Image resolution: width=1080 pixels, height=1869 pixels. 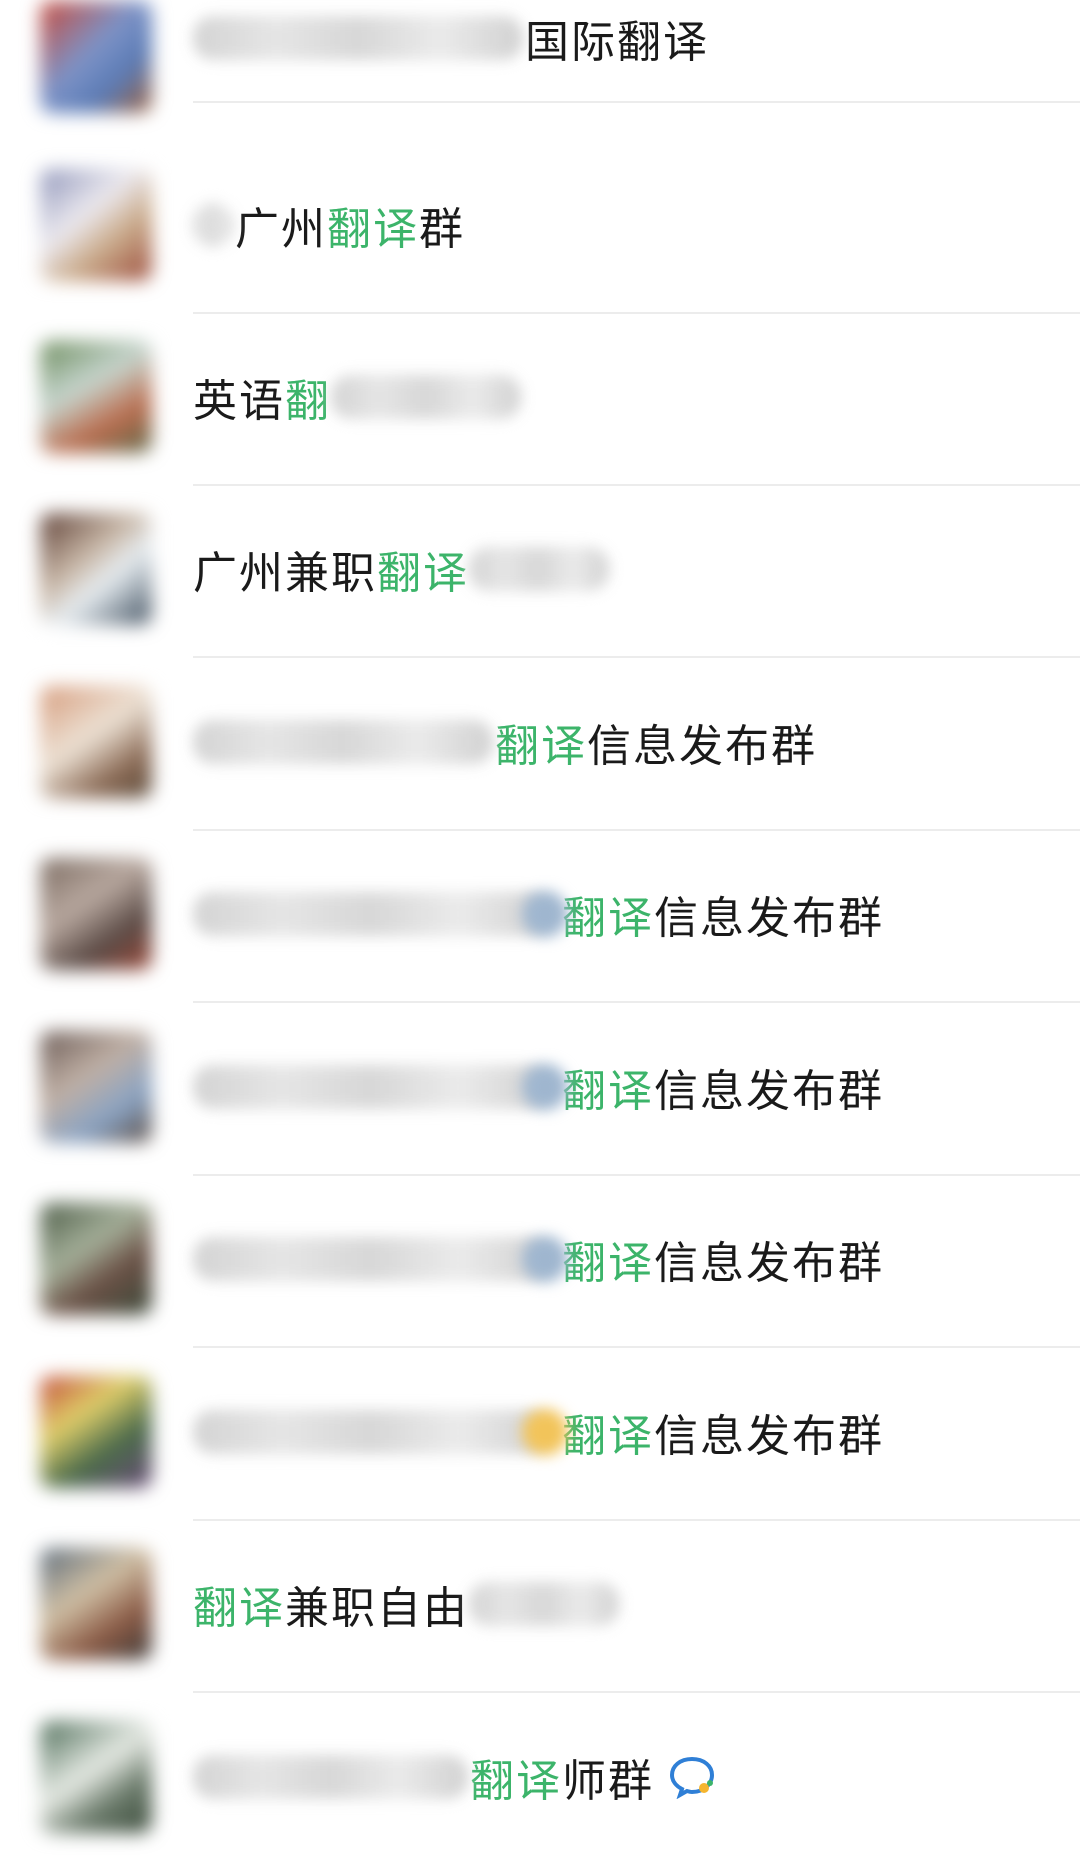 I want to click on group-name-text: 广州, so click(x=281, y=229).